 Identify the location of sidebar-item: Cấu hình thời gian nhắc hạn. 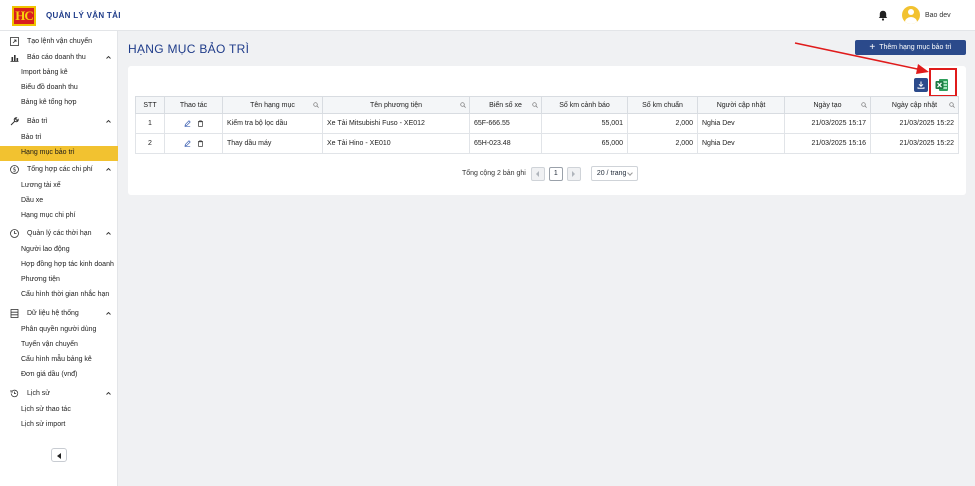
(59, 295).